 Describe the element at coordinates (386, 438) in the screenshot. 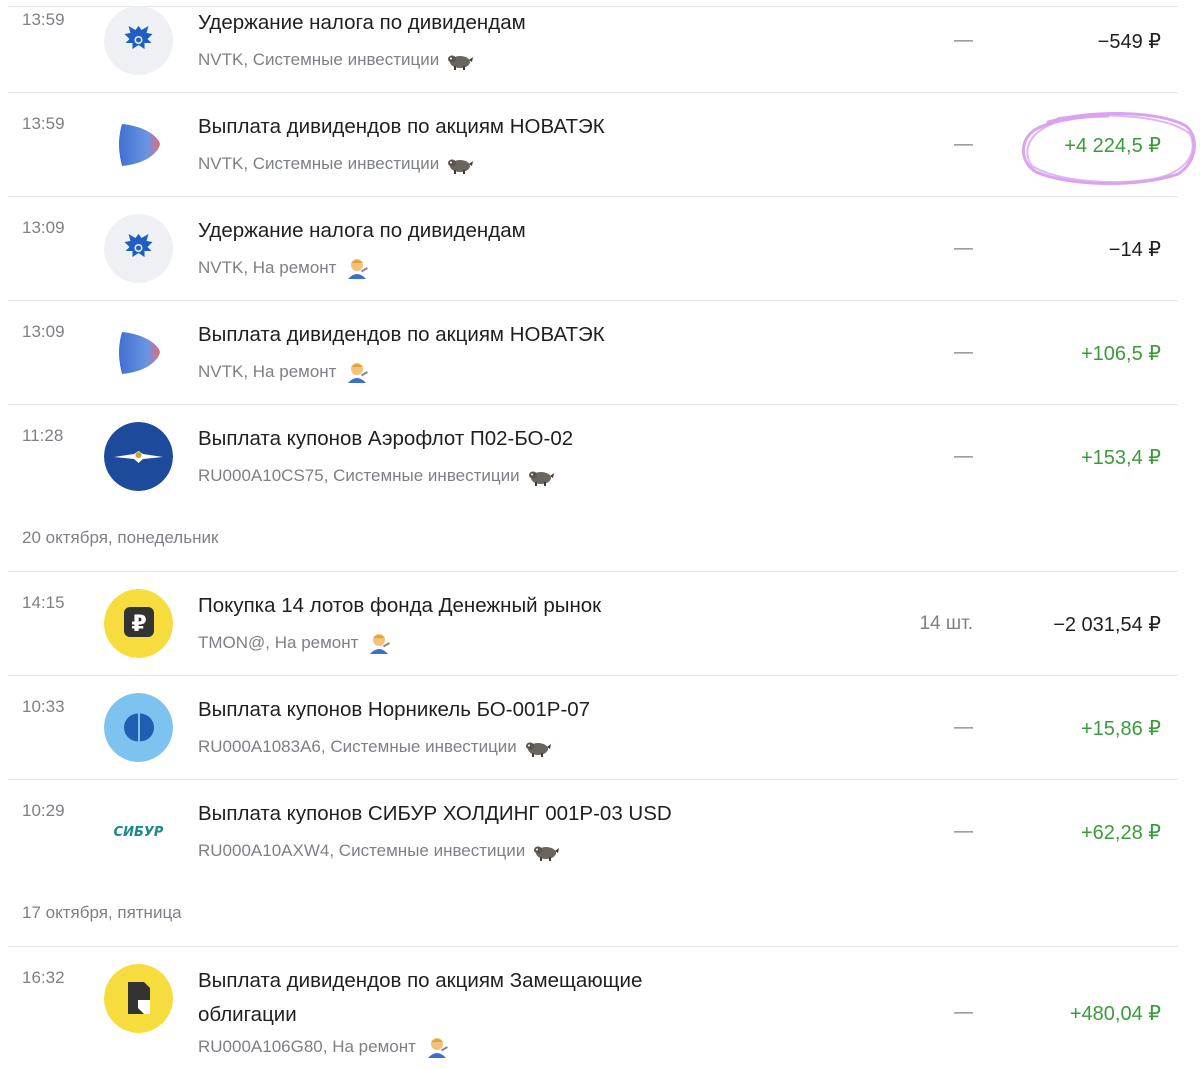

I see `operation-title: Выплата купонов Аэрофлот П02-БО-02` at that location.